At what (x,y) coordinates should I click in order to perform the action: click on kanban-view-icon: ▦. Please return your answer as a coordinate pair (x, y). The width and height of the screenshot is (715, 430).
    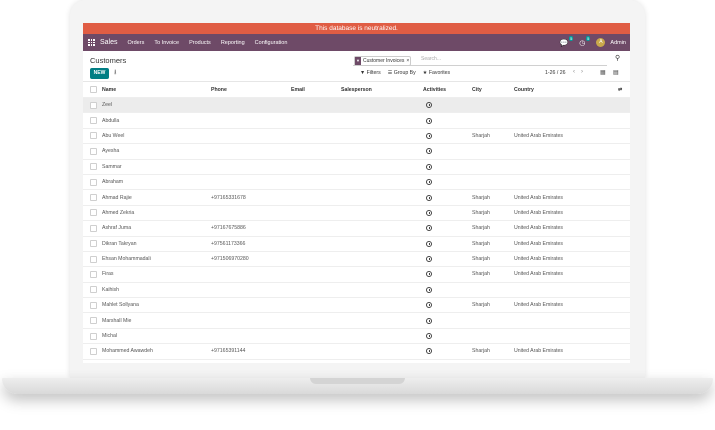
    Looking at the image, I should click on (603, 72).